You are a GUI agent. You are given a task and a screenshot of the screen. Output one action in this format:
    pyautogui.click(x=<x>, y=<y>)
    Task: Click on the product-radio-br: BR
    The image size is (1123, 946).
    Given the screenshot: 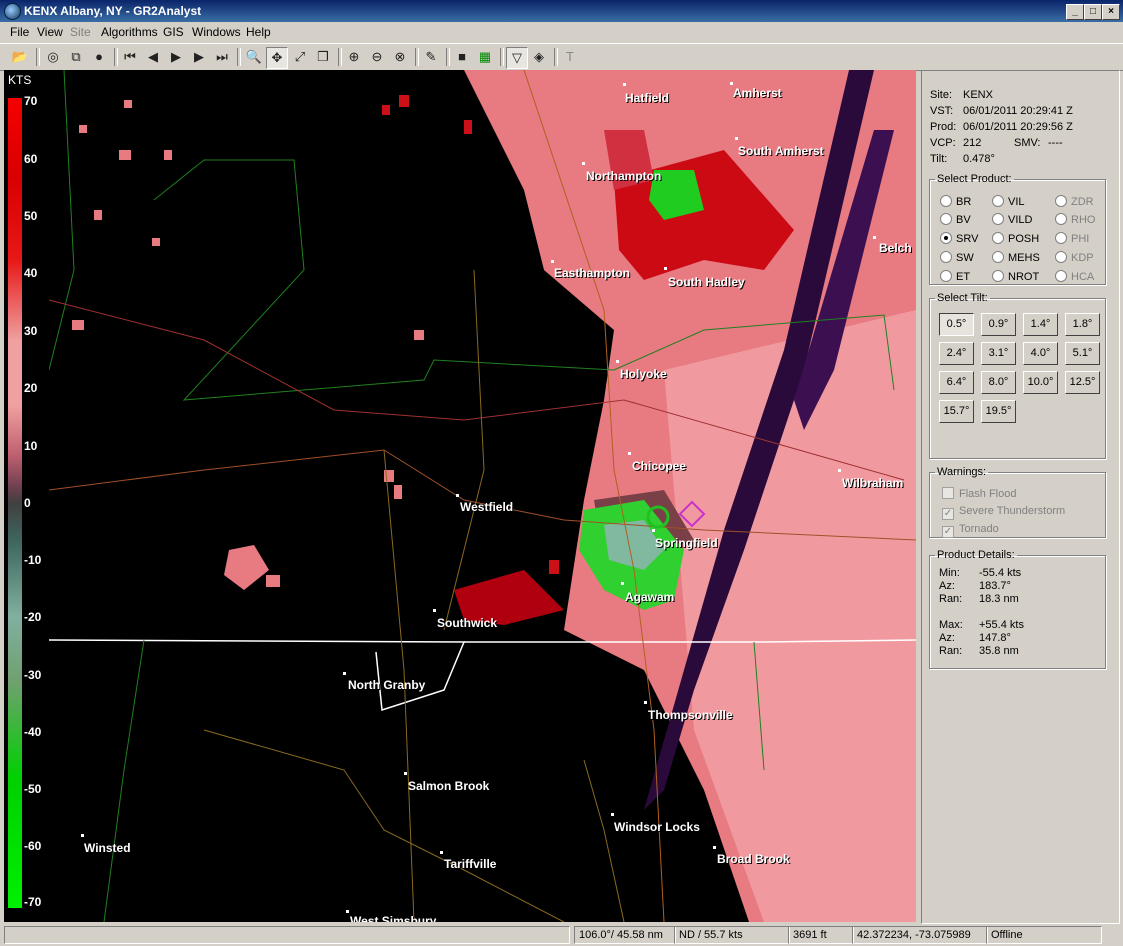 What is the action you would take?
    pyautogui.click(x=955, y=201)
    